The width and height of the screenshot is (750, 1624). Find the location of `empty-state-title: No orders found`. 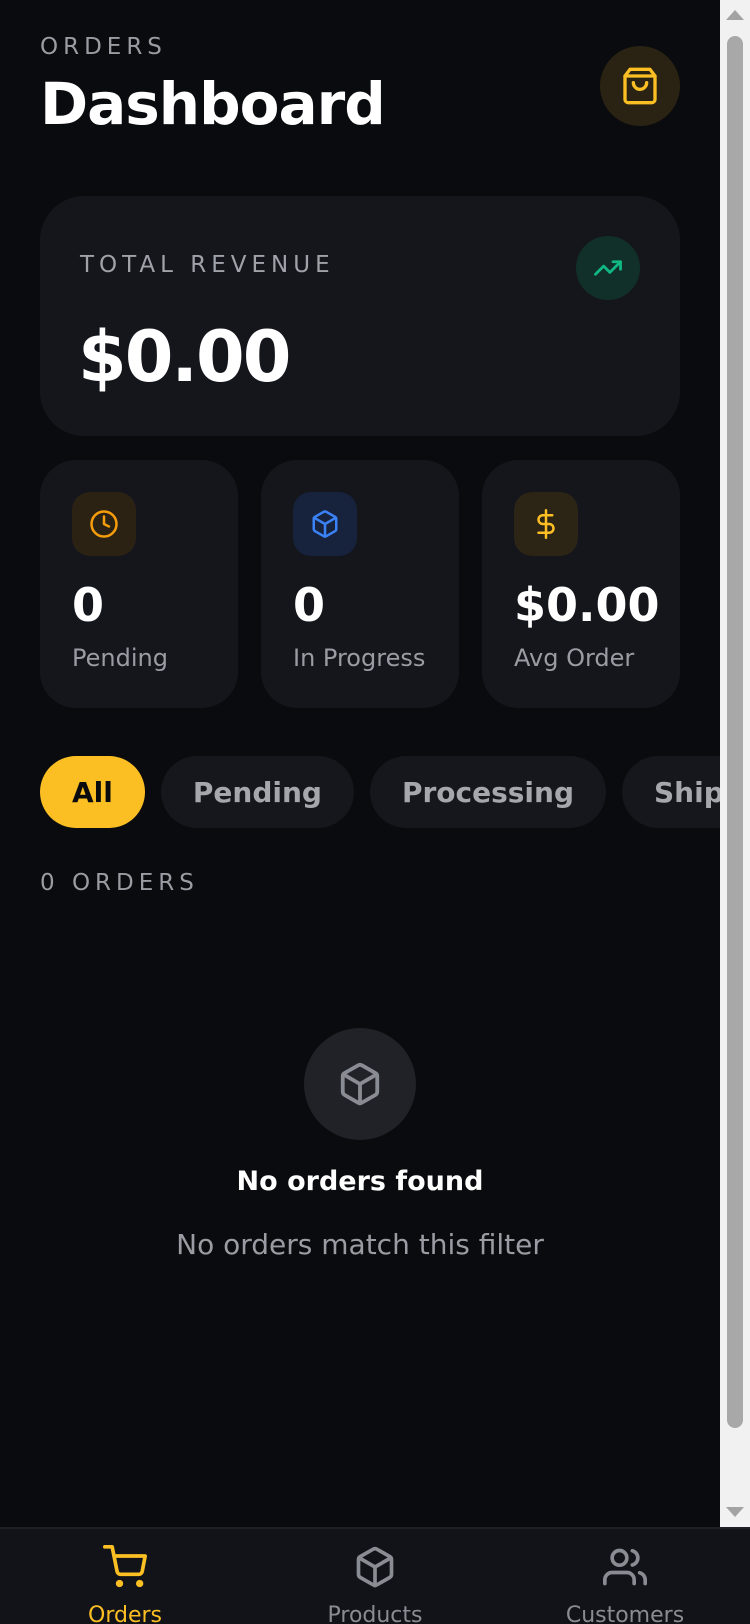

empty-state-title: No orders found is located at coordinates (360, 1181).